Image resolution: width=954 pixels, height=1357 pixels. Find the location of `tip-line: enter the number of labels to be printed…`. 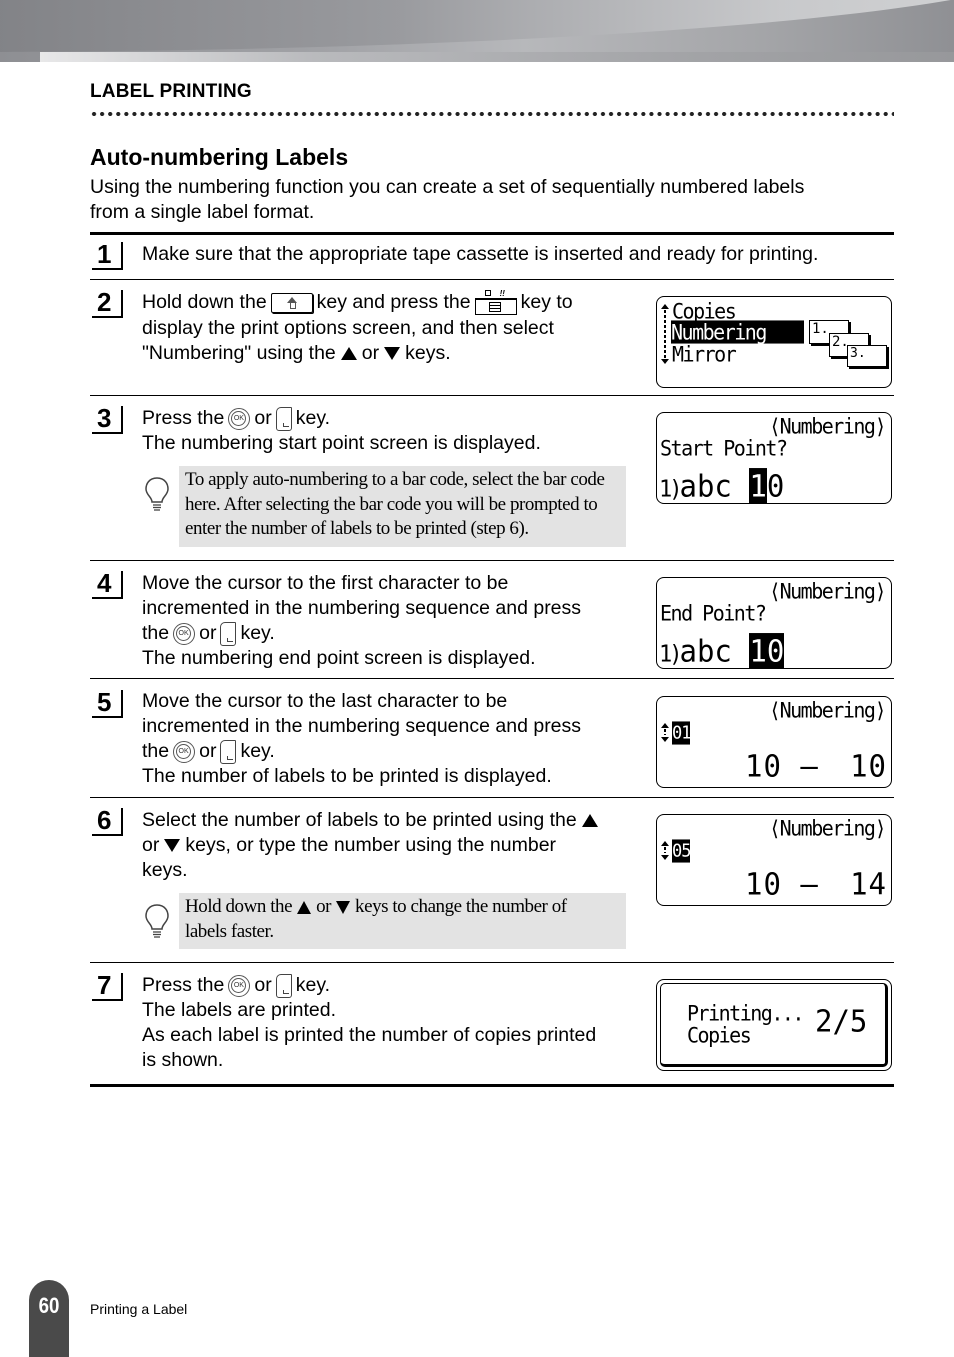

tip-line: enter the number of labels to be printed… is located at coordinates (357, 528).